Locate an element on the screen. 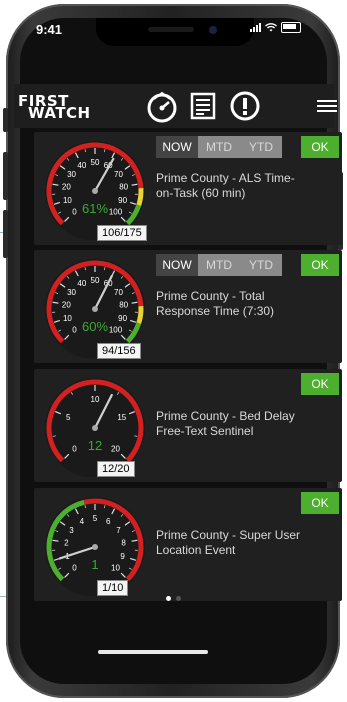  battery-icon is located at coordinates (291, 27).